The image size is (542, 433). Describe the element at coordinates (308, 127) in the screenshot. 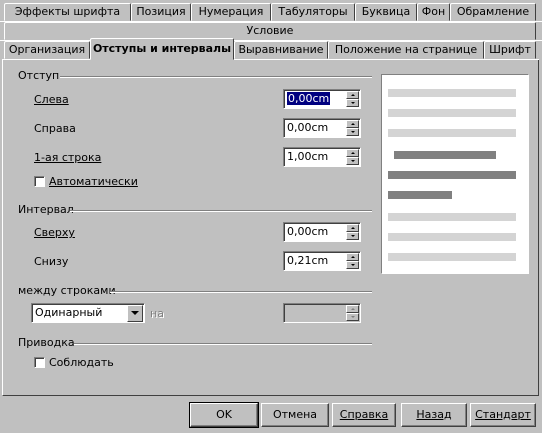

I see `indent-right-value: 0,00cm` at that location.